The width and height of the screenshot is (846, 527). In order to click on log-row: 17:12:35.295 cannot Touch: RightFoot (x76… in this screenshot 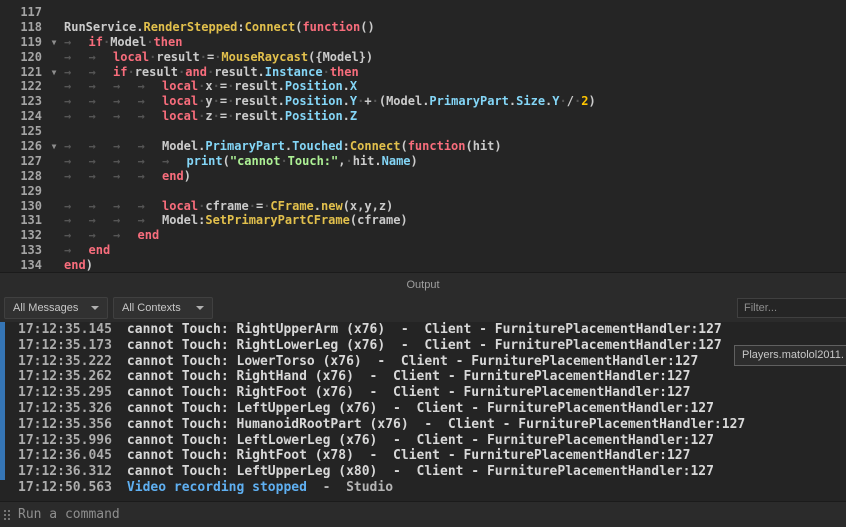, I will do `click(423, 393)`.